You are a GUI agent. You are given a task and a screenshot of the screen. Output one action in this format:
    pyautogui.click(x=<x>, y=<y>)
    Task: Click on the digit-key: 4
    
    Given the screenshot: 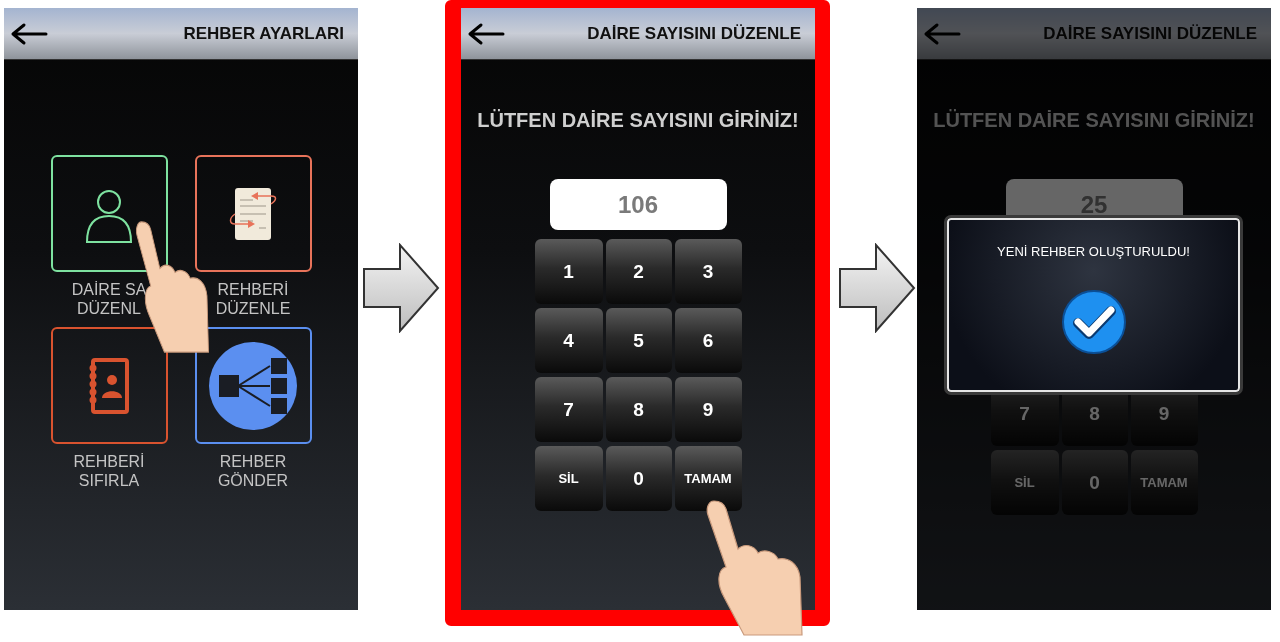 What is the action you would take?
    pyautogui.click(x=568, y=340)
    